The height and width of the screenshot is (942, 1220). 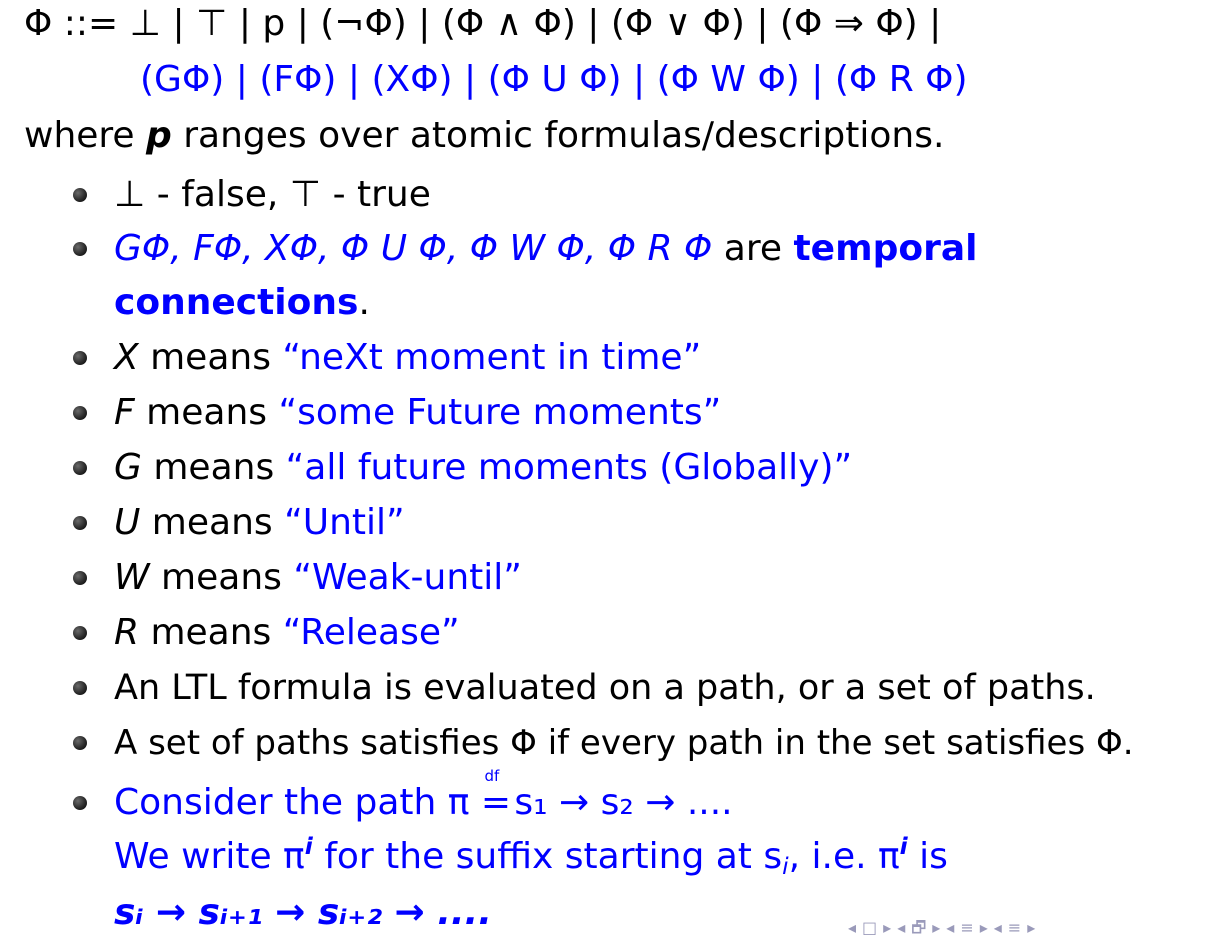 I want to click on temporal-term: temporal, so click(x=885, y=248).